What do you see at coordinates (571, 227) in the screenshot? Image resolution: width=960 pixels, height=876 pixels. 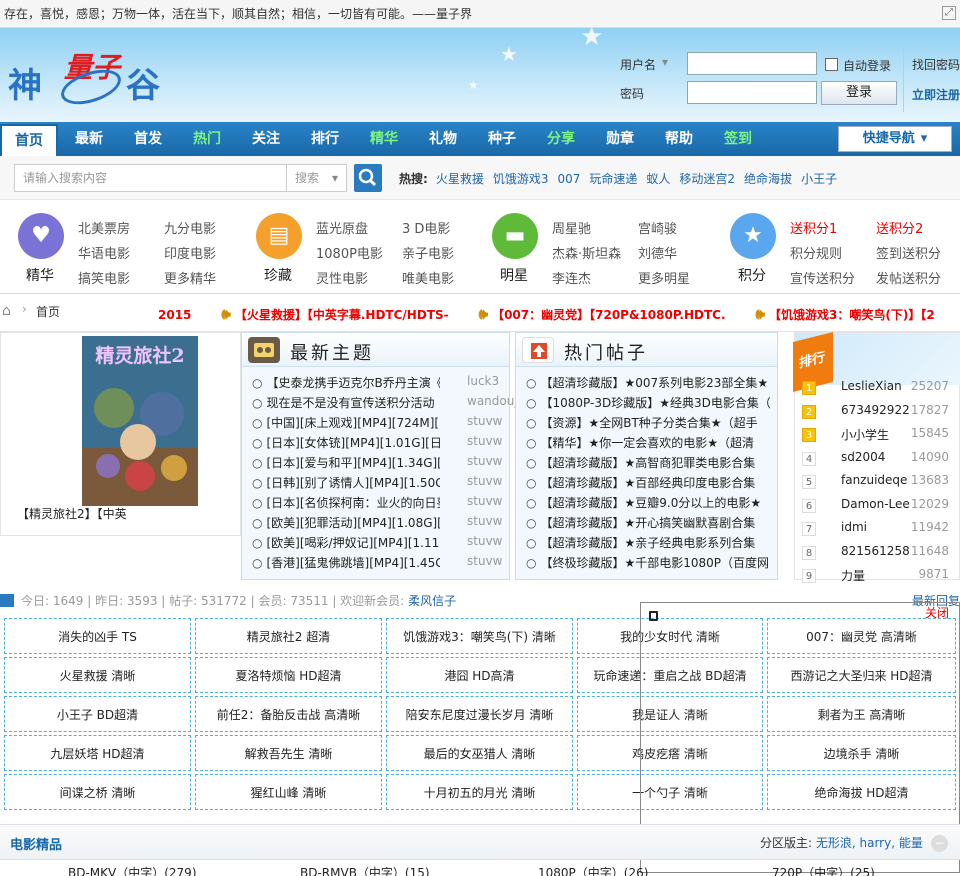 I see `category-link: 周星驰` at bounding box center [571, 227].